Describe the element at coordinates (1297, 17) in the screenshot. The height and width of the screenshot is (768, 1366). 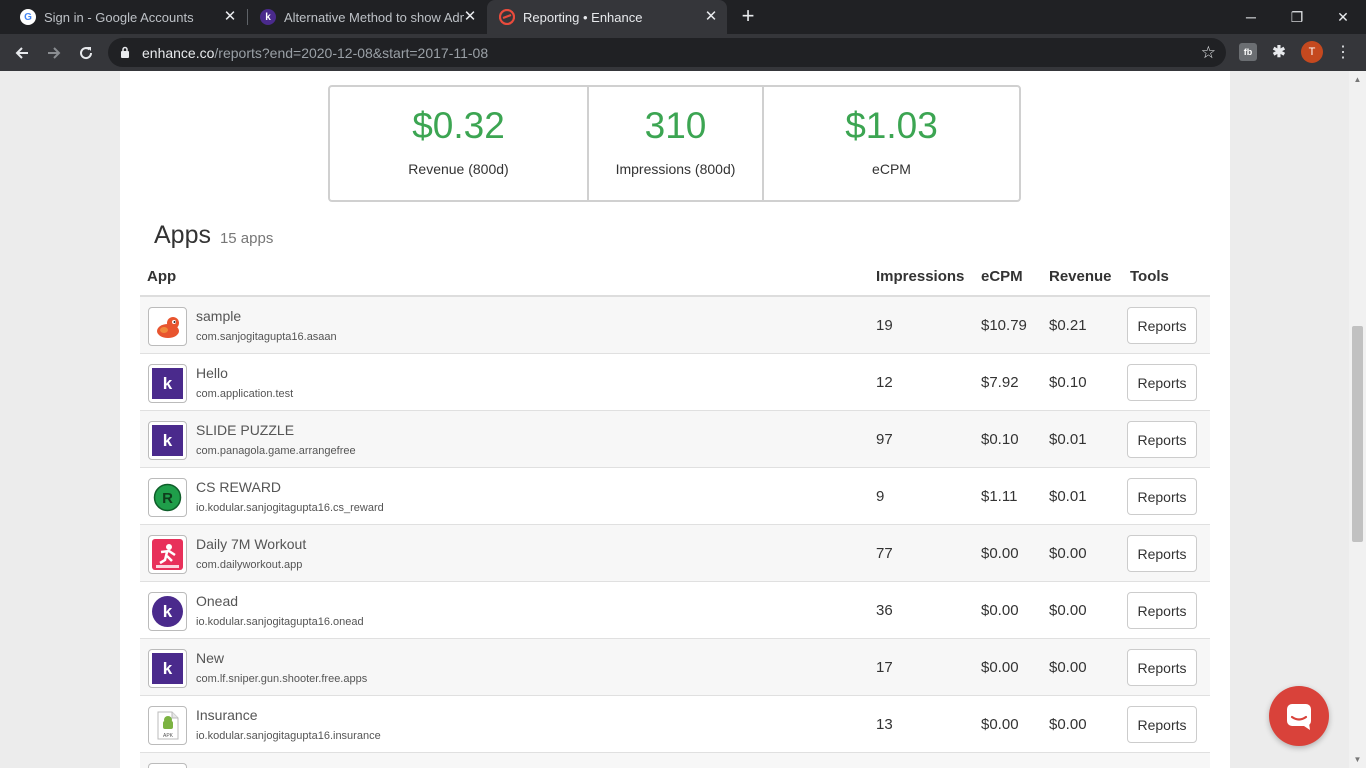
I see `restore-button: ❐` at that location.